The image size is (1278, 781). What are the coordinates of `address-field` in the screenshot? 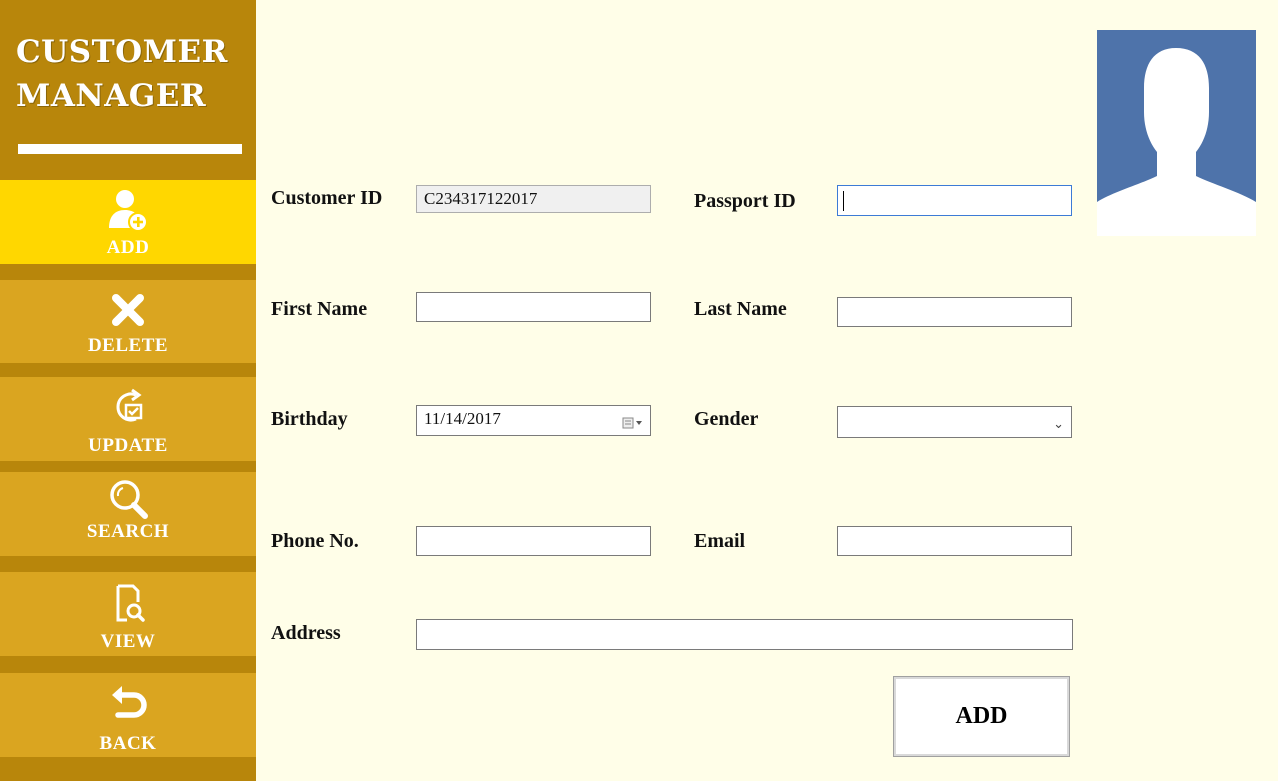 It's located at (744, 634).